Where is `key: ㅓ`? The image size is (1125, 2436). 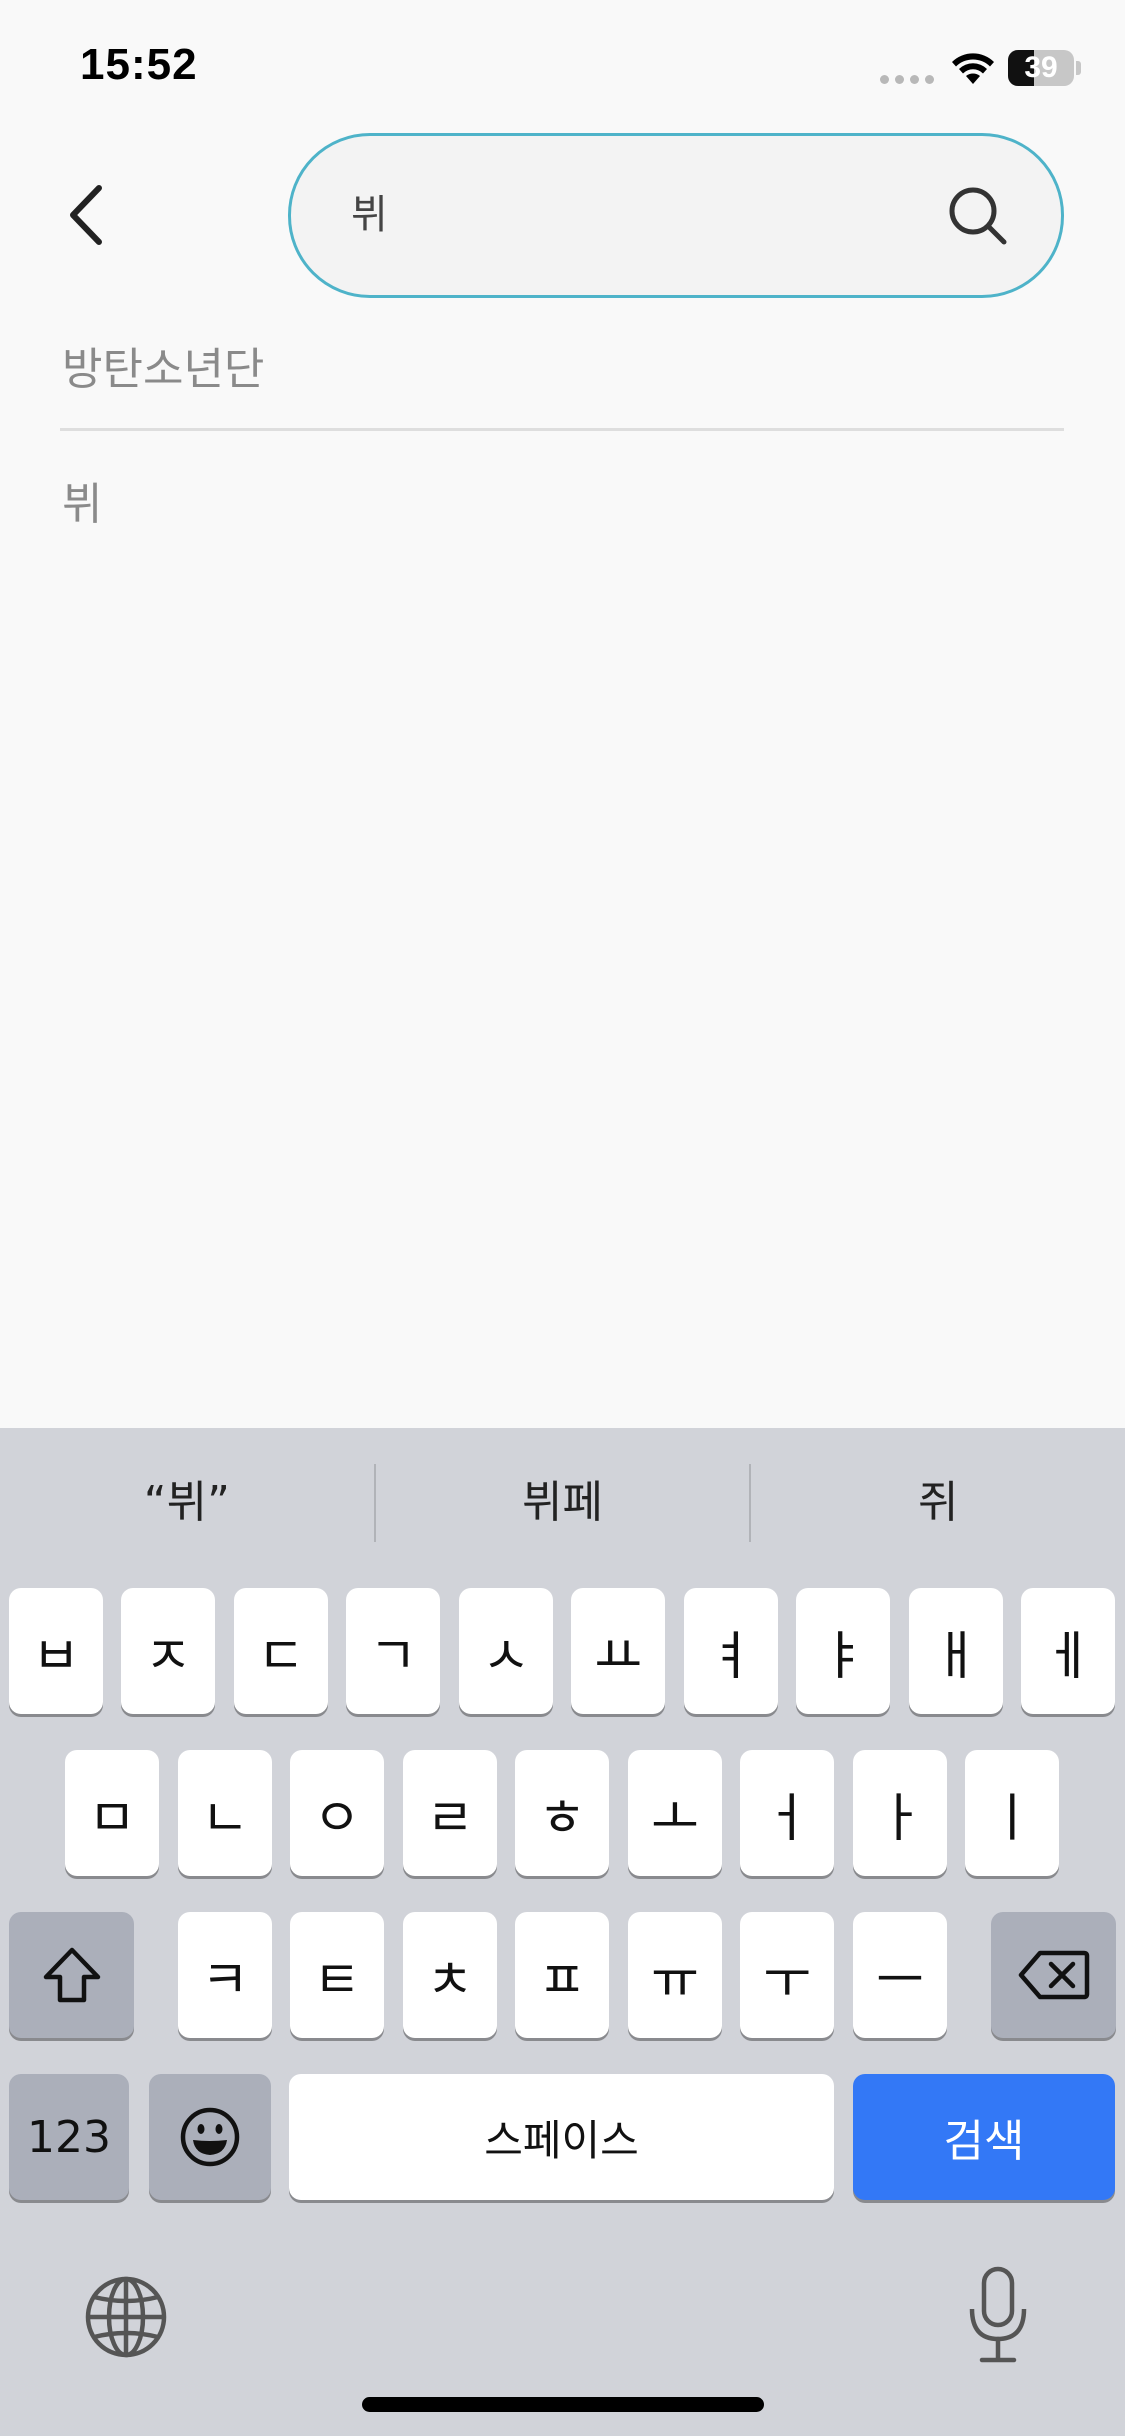 key: ㅓ is located at coordinates (787, 1813).